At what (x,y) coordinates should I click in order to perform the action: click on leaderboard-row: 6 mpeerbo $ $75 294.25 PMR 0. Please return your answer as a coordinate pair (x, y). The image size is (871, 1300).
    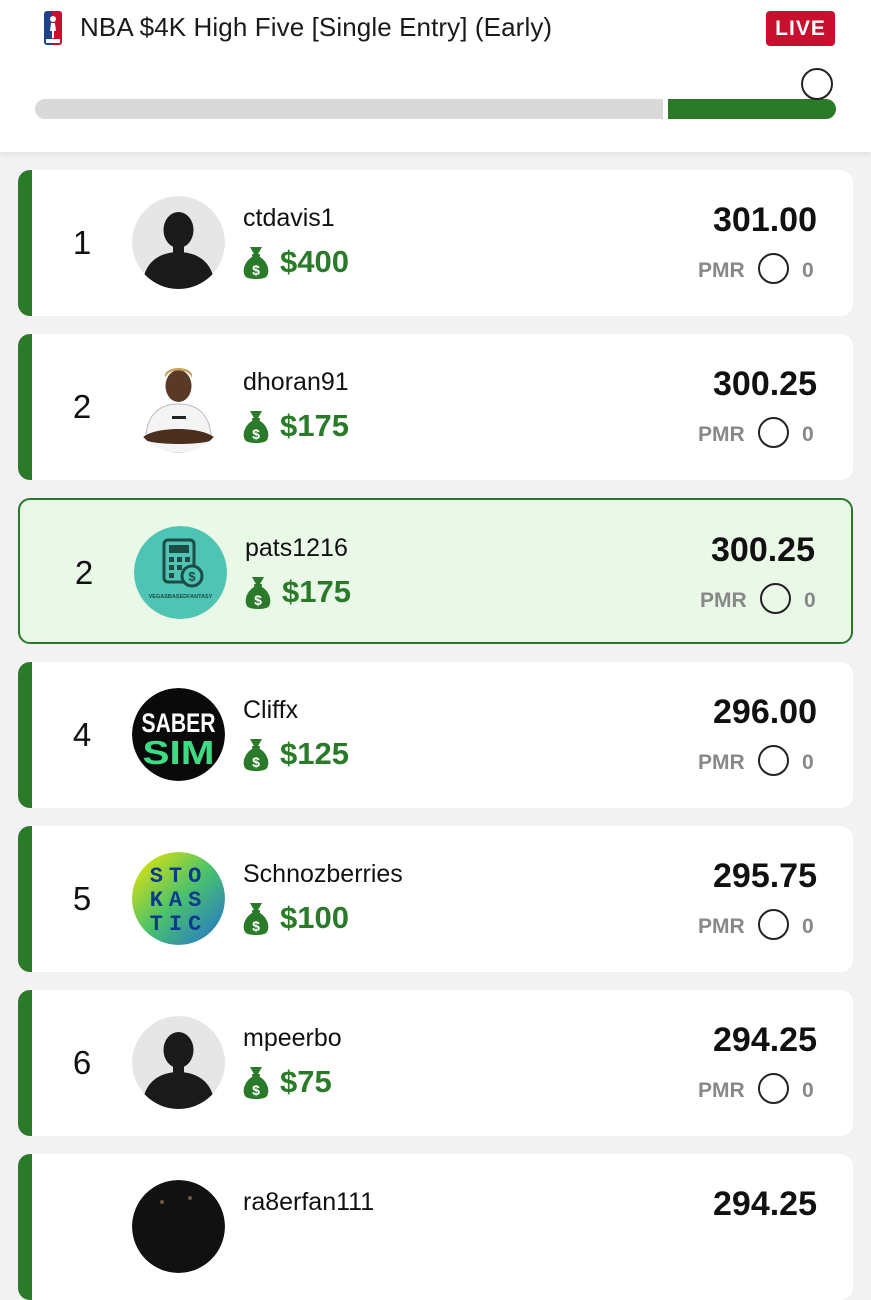
    Looking at the image, I should click on (435, 1063).